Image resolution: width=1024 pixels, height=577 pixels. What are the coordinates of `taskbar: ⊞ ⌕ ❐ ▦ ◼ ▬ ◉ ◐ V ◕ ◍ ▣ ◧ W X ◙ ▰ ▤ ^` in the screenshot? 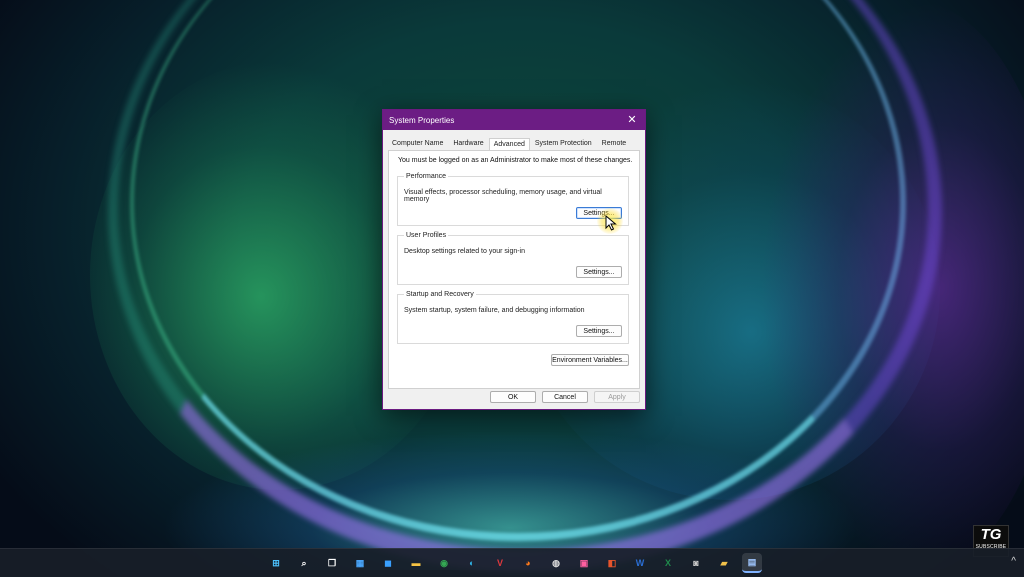 It's located at (512, 562).